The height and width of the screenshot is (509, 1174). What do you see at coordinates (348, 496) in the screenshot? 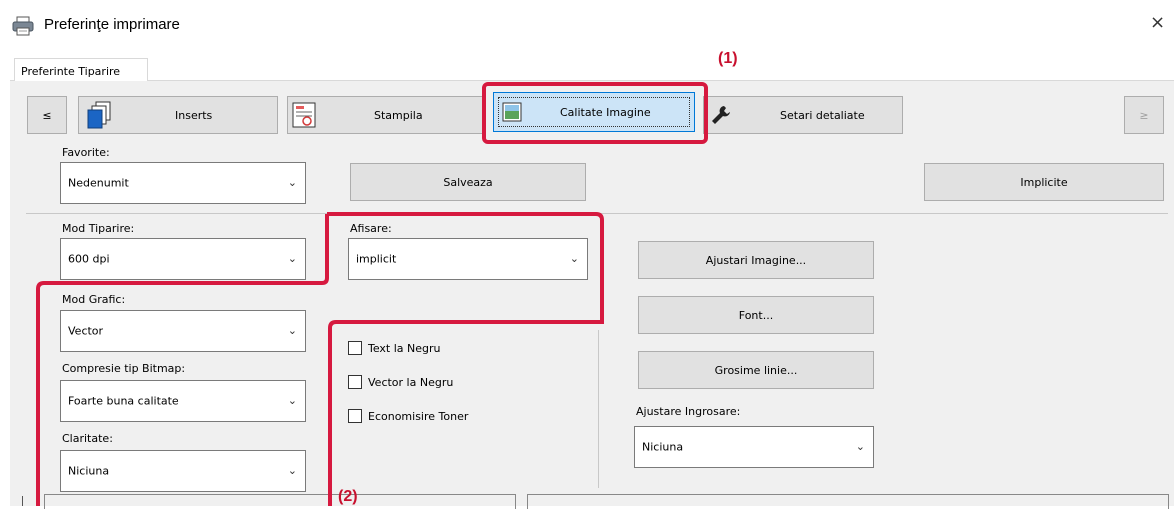
I see `callout-2: (2)` at bounding box center [348, 496].